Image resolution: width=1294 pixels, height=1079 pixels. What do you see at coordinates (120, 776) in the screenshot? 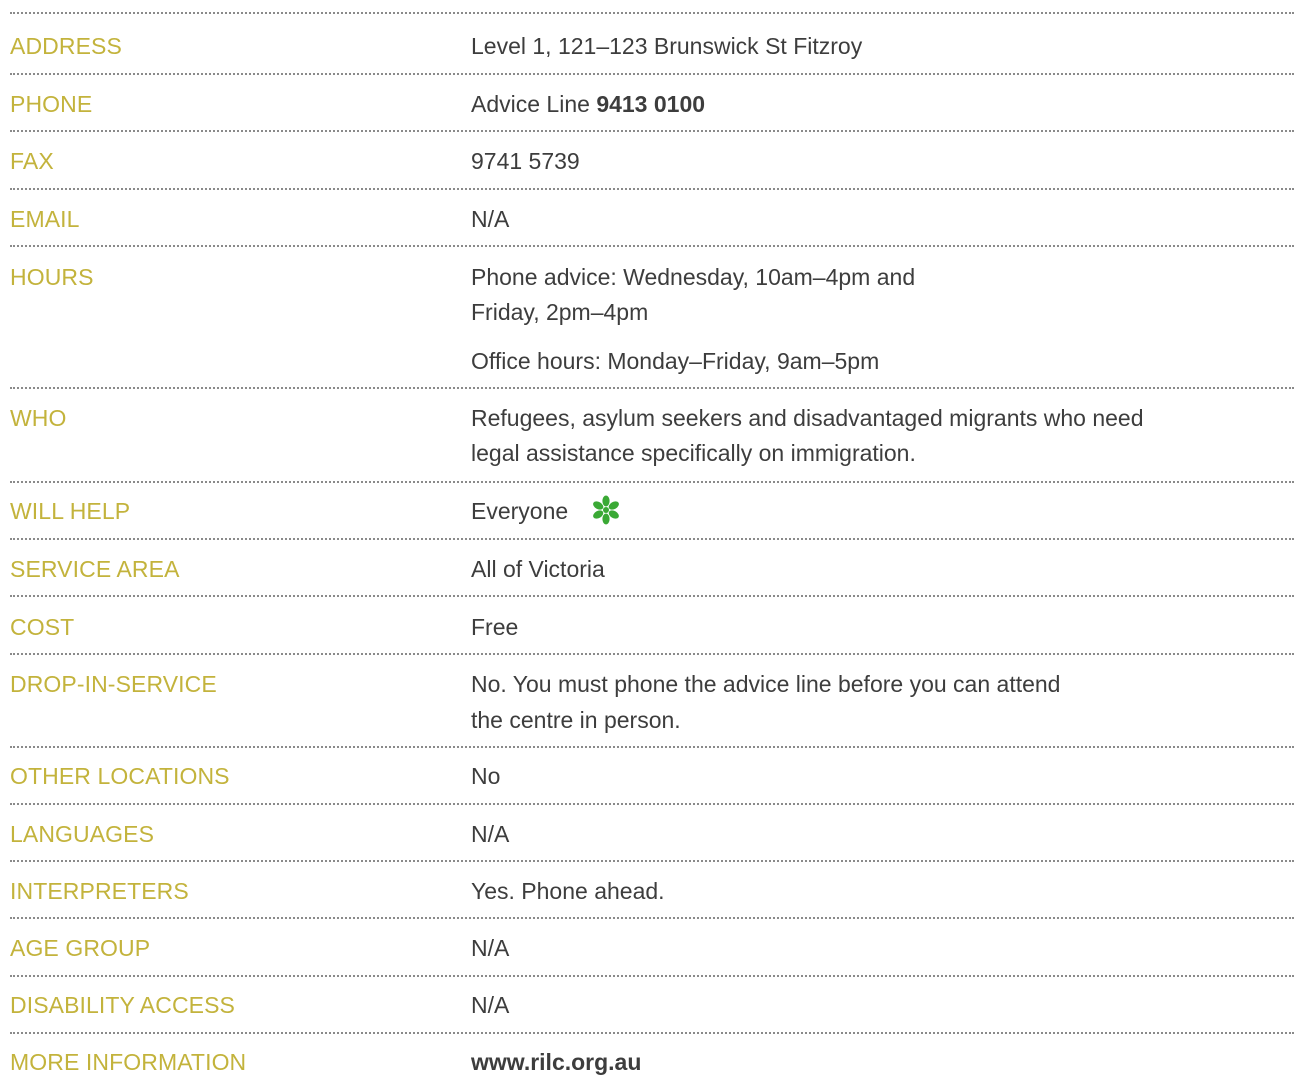
I see `other-locations-label: OTHER LOCATIONS` at bounding box center [120, 776].